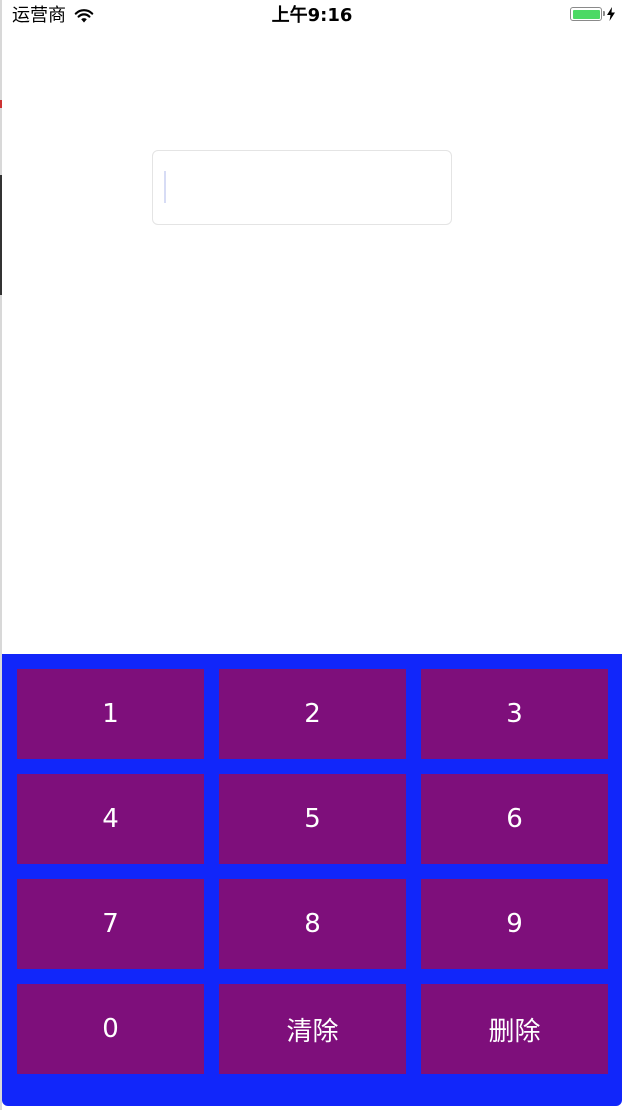  What do you see at coordinates (514, 924) in the screenshot?
I see `key-9-button: 9` at bounding box center [514, 924].